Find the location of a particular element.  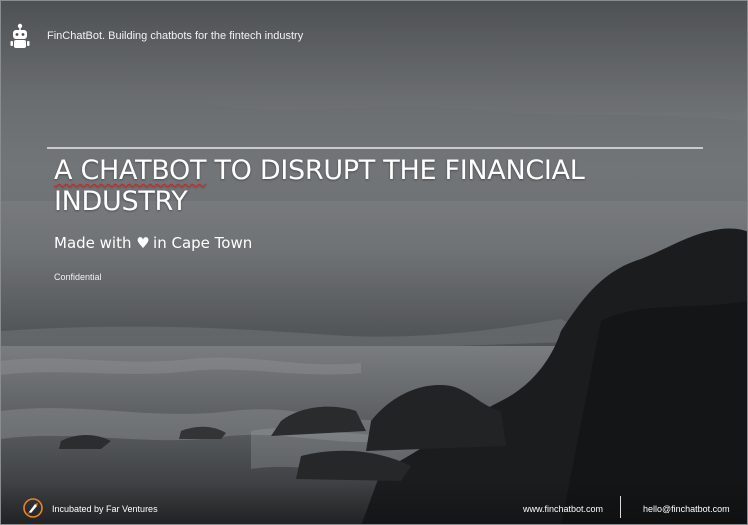

subtitle: Made with ♥ in Cape Town is located at coordinates (153, 243).